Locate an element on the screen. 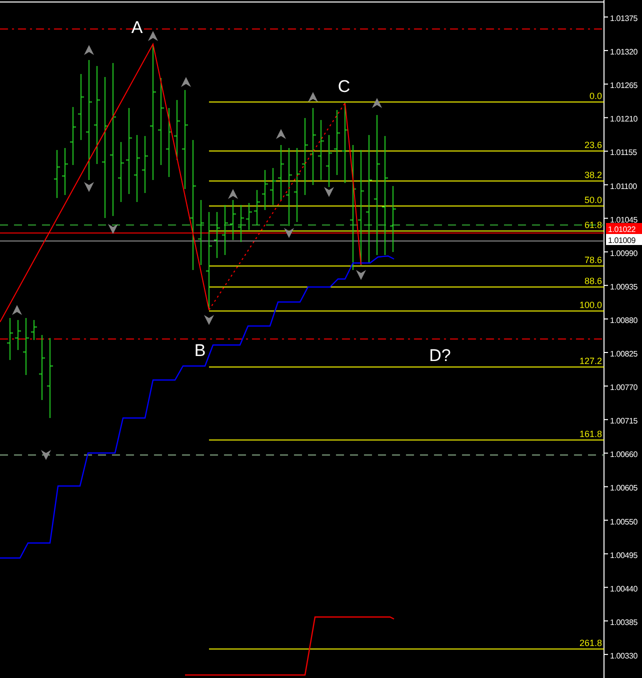 Image resolution: width=642 pixels, height=678 pixels. fibonacci-label: 261.8 is located at coordinates (590, 643).